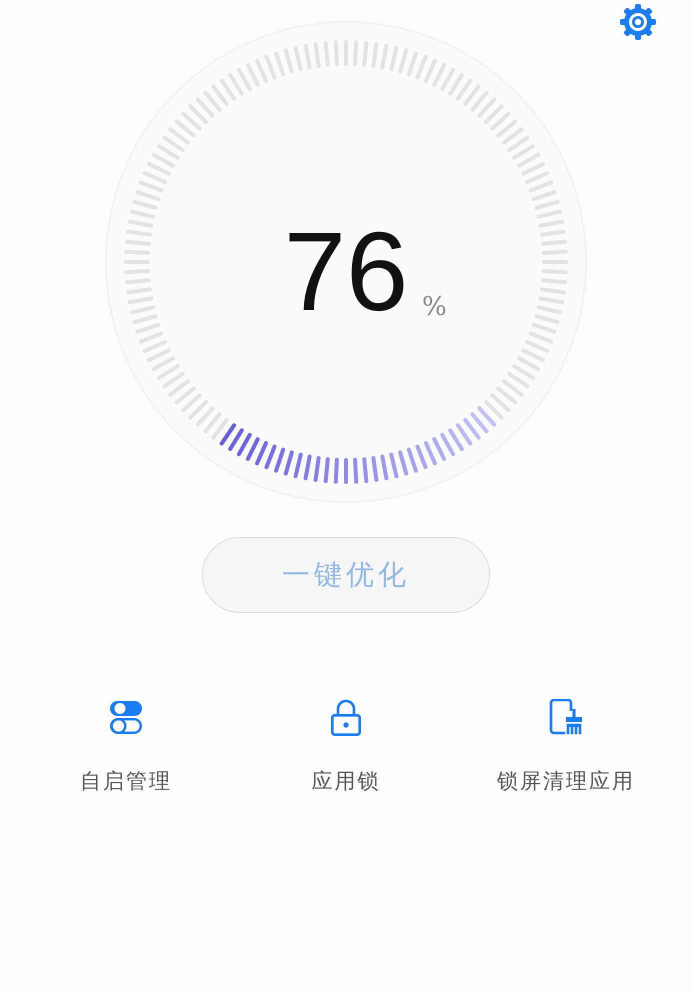 This screenshot has height=992, width=692. I want to click on score-value: 76, so click(346, 272).